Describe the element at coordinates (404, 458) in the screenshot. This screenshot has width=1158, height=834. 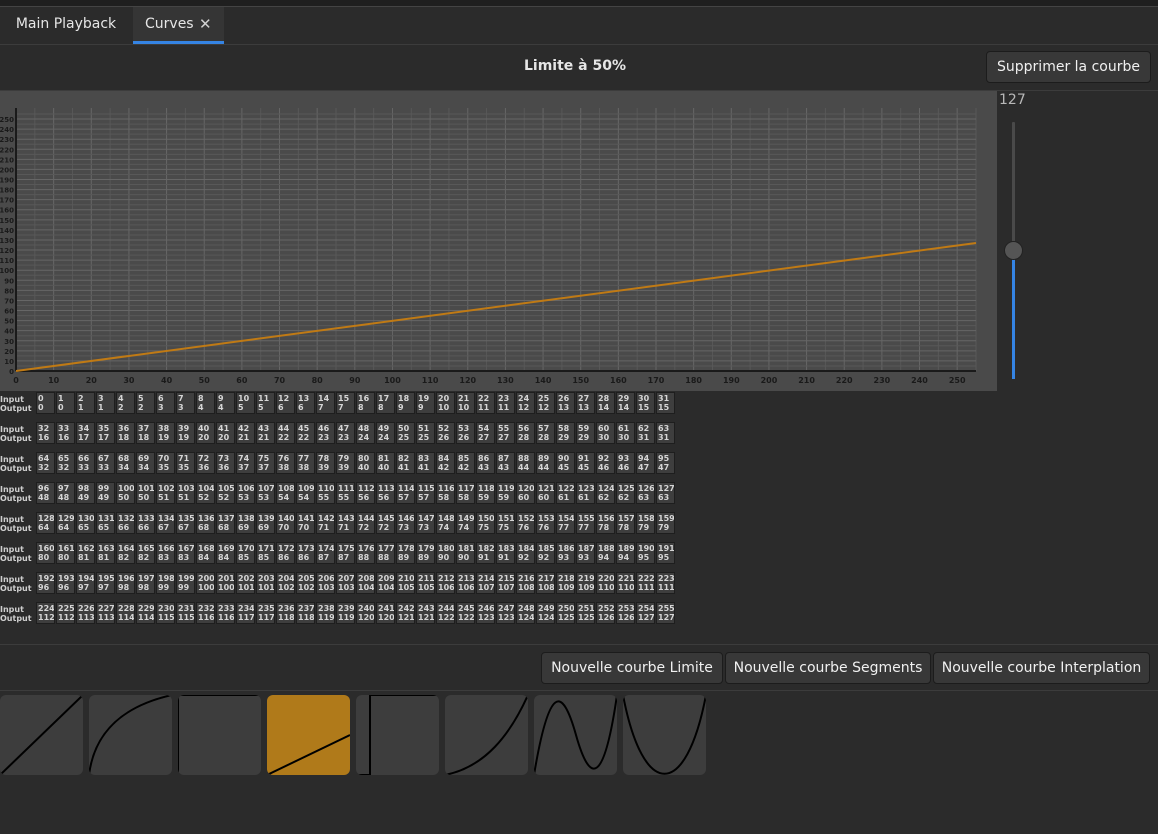
I see `cell-input: 82` at that location.